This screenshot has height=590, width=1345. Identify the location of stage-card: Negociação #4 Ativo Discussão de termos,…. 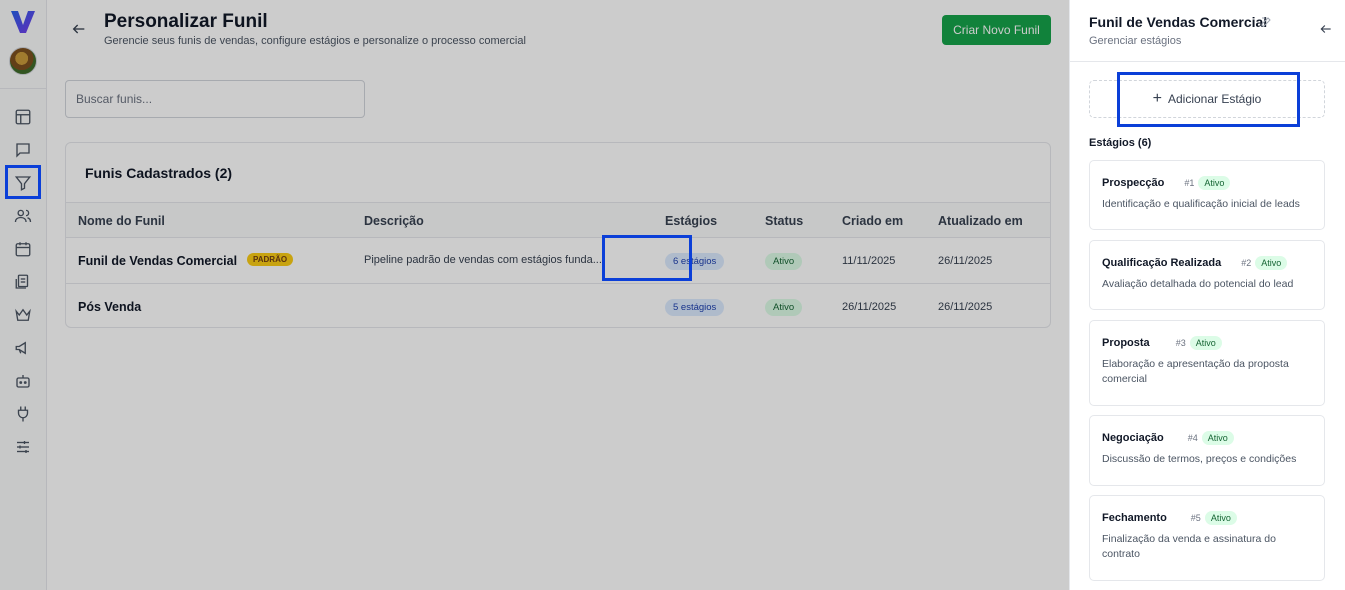
(1207, 450).